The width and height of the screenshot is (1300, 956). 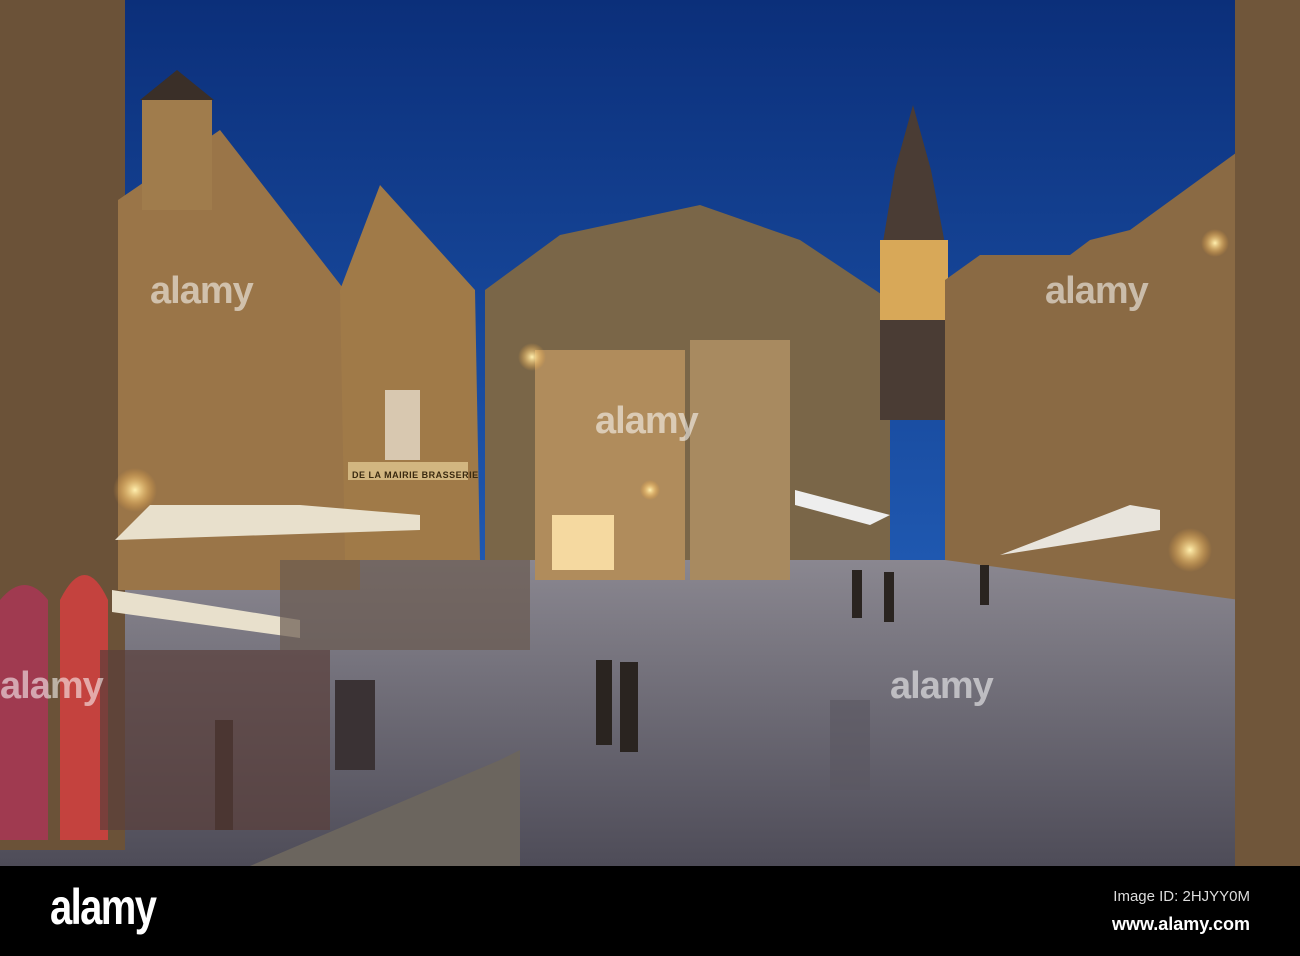 What do you see at coordinates (177, 155) in the screenshot?
I see `cupola` at bounding box center [177, 155].